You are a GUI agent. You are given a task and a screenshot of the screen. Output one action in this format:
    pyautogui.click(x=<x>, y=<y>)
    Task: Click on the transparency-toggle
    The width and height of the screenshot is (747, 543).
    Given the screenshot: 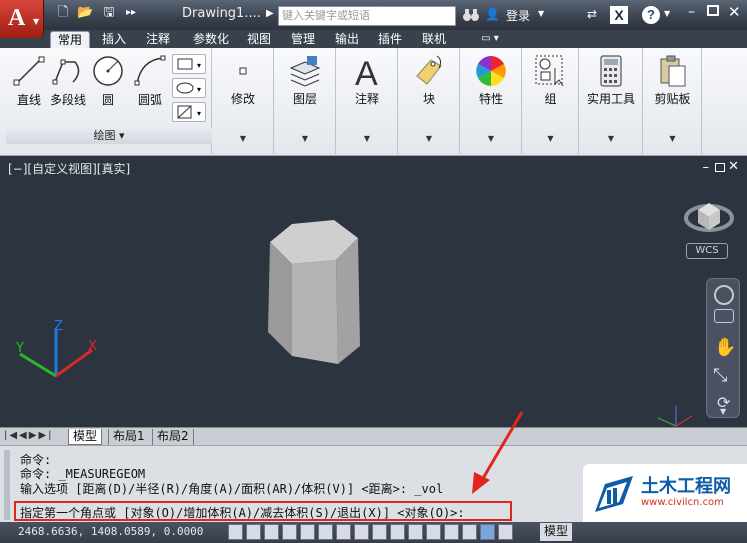 What is the action you would take?
    pyautogui.click(x=433, y=532)
    